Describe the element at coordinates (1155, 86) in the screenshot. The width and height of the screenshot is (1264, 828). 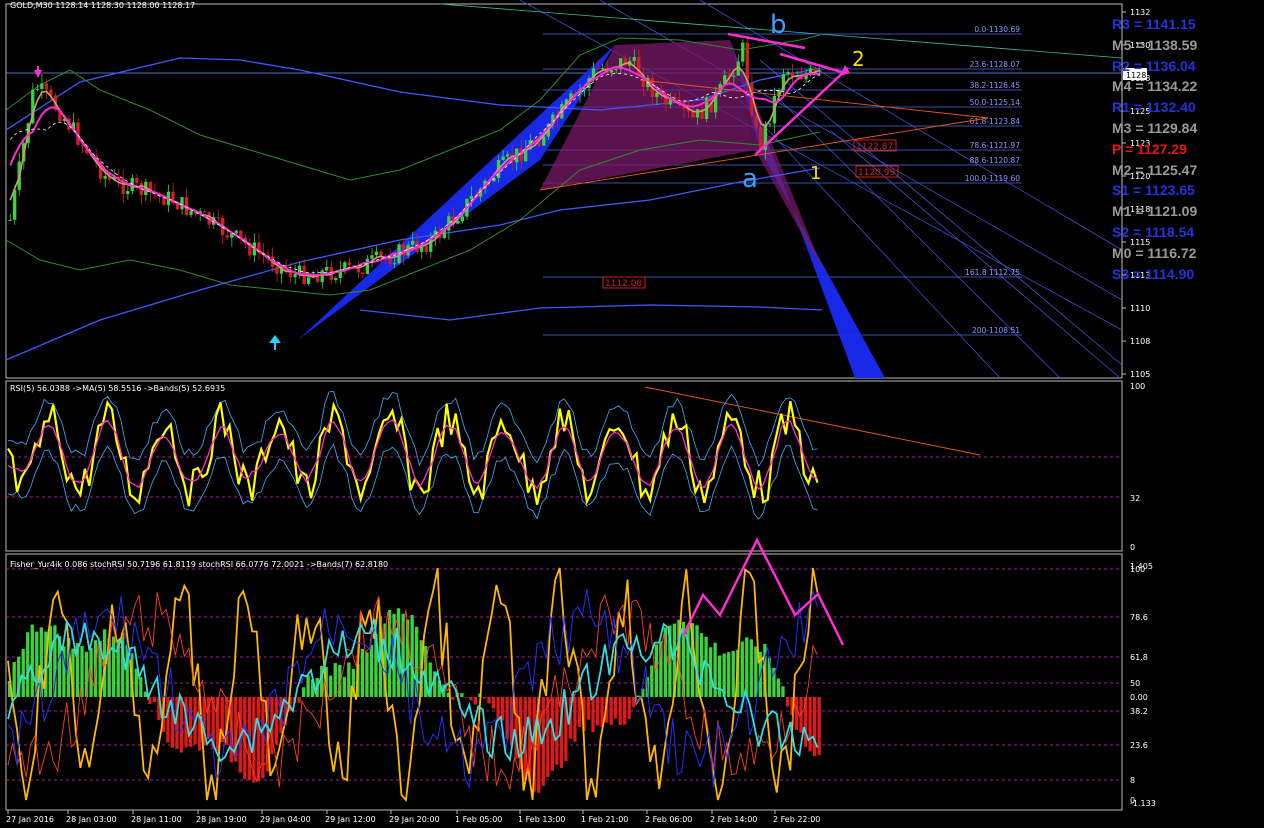
I see `pivot-level-label: M4 = 1134.22` at that location.